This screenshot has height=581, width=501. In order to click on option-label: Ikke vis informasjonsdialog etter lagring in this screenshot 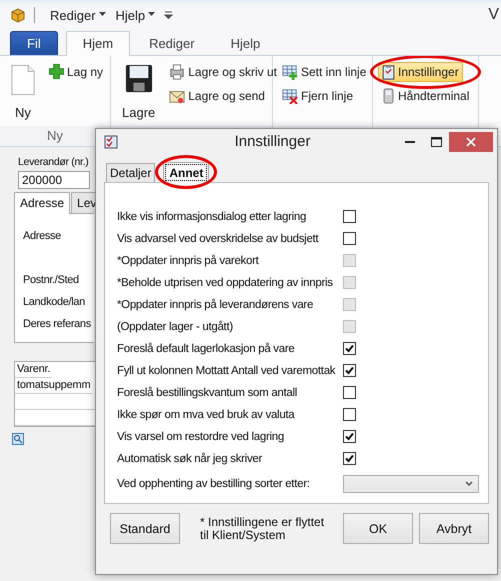, I will do `click(211, 216)`.